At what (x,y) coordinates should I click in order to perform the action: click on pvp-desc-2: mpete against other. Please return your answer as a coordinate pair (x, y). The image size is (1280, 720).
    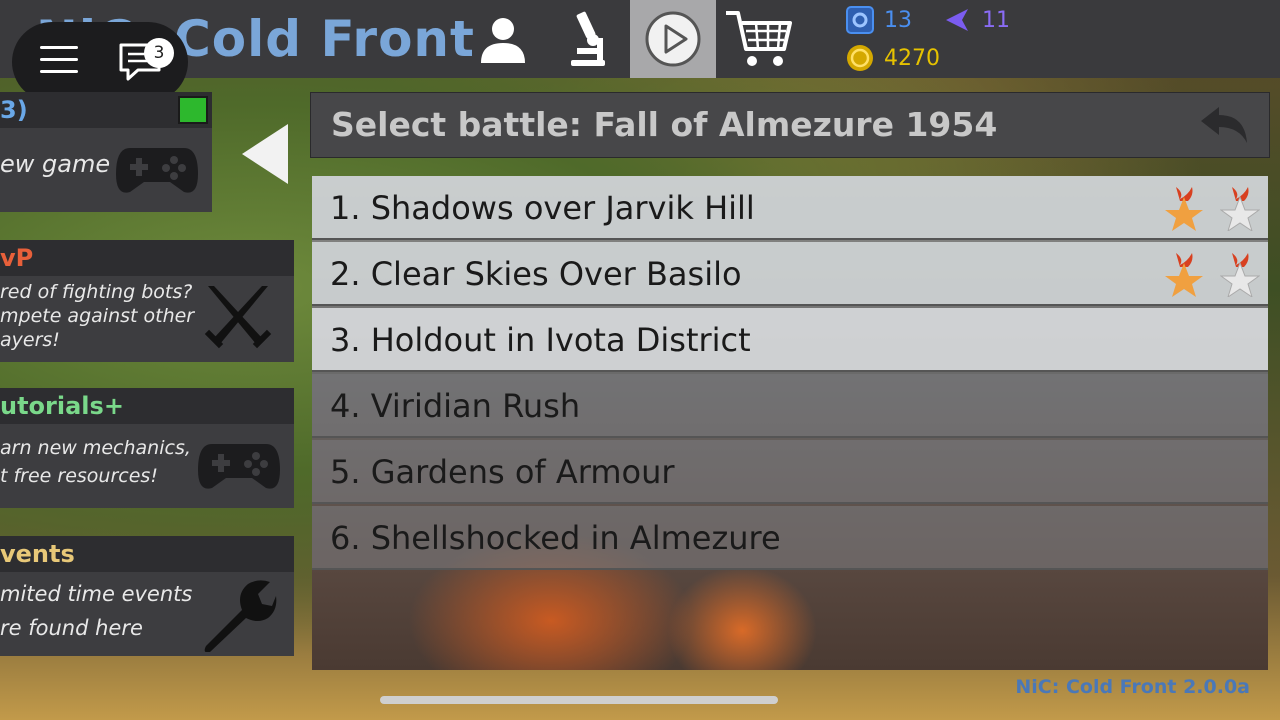
    Looking at the image, I should click on (97, 316).